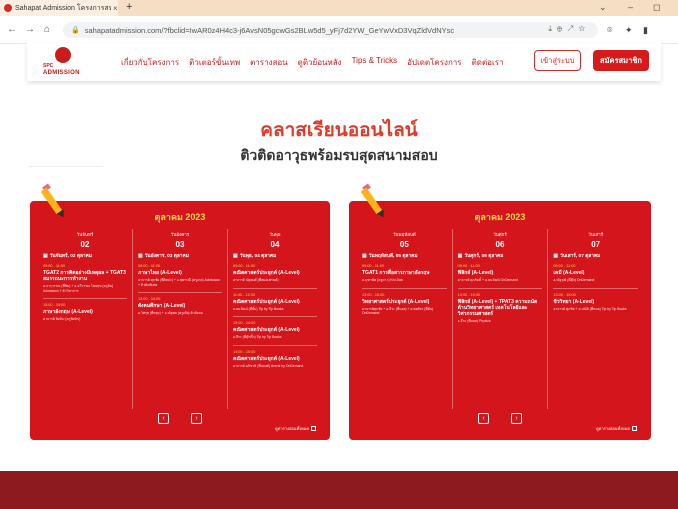  I want to click on session-teacher: อาจารย์ ณัฐพงศ์ (พี่หมอเฟรนด์), so click(256, 280).